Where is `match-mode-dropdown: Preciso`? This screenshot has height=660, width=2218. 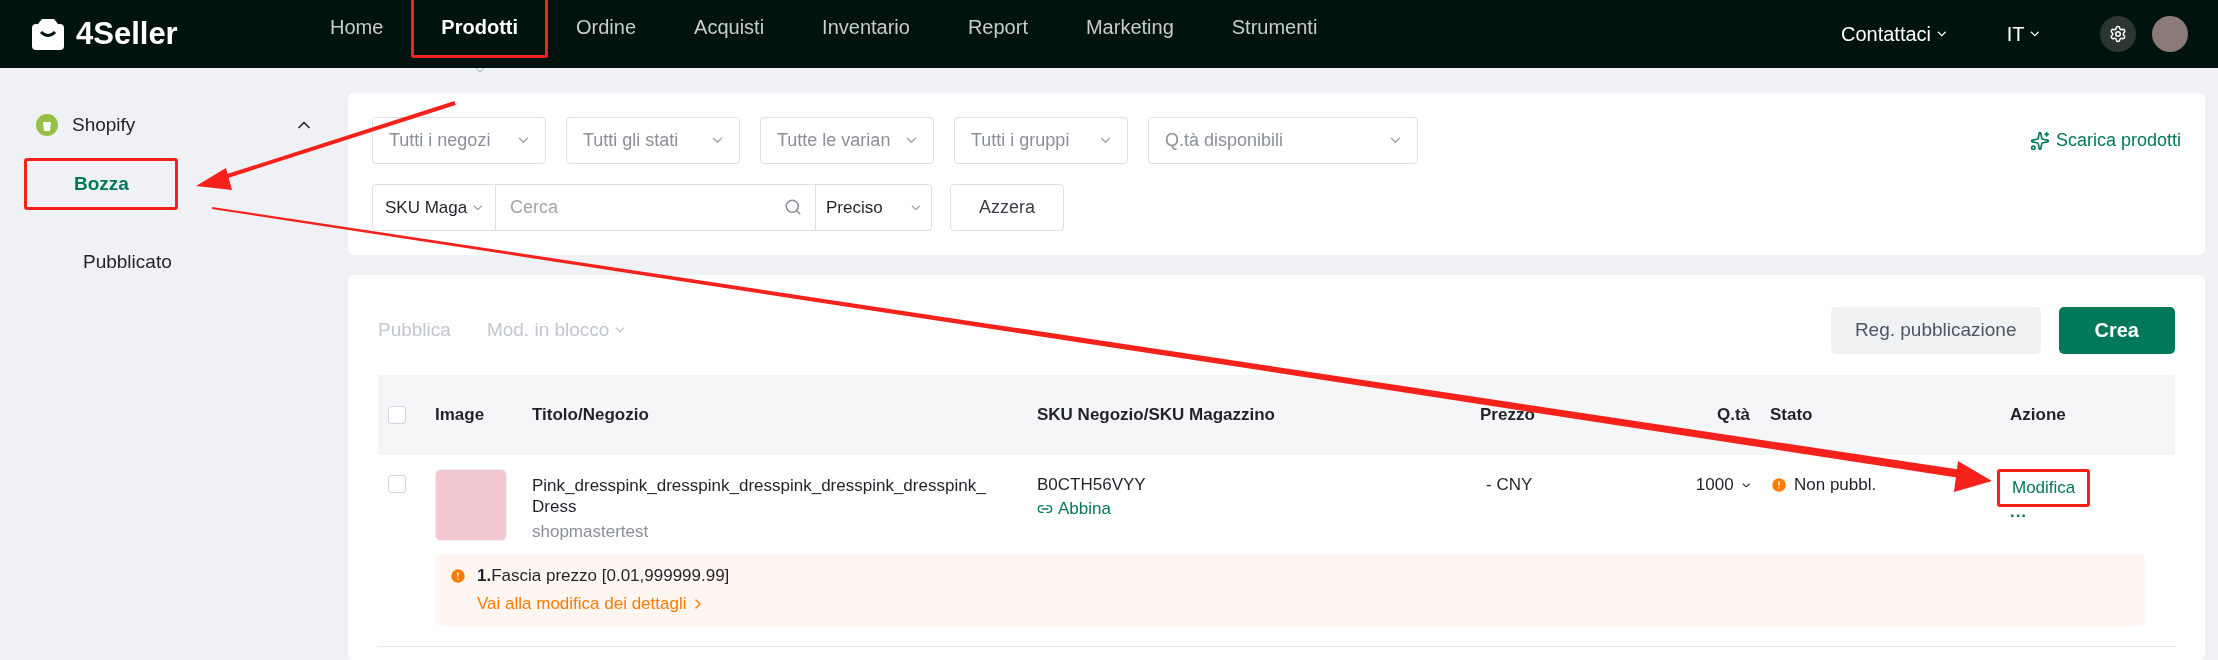 match-mode-dropdown: Preciso is located at coordinates (874, 207).